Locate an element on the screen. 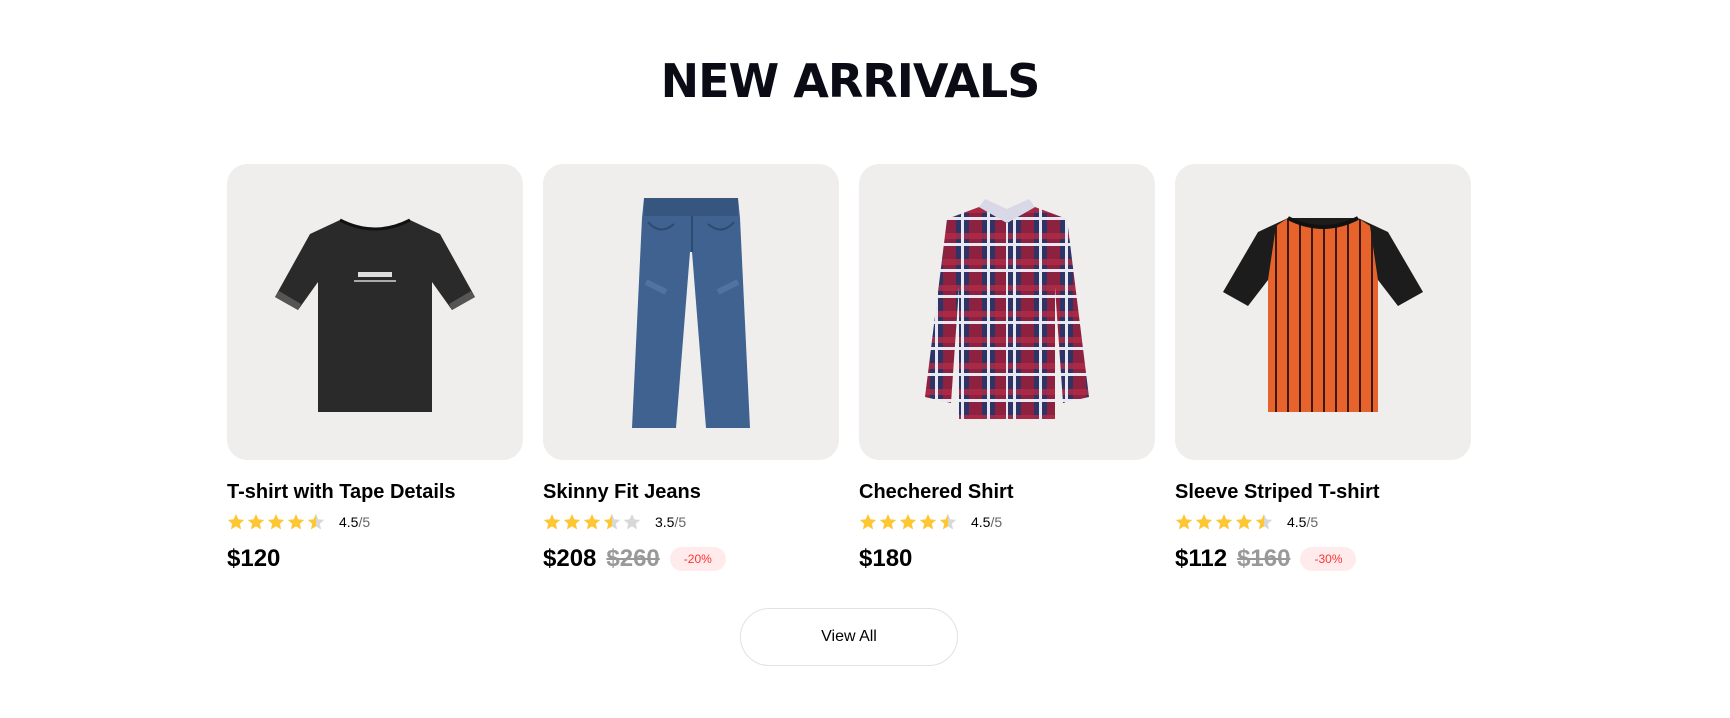 The width and height of the screenshot is (1730, 718). rating-value: 3.5 is located at coordinates (665, 522).